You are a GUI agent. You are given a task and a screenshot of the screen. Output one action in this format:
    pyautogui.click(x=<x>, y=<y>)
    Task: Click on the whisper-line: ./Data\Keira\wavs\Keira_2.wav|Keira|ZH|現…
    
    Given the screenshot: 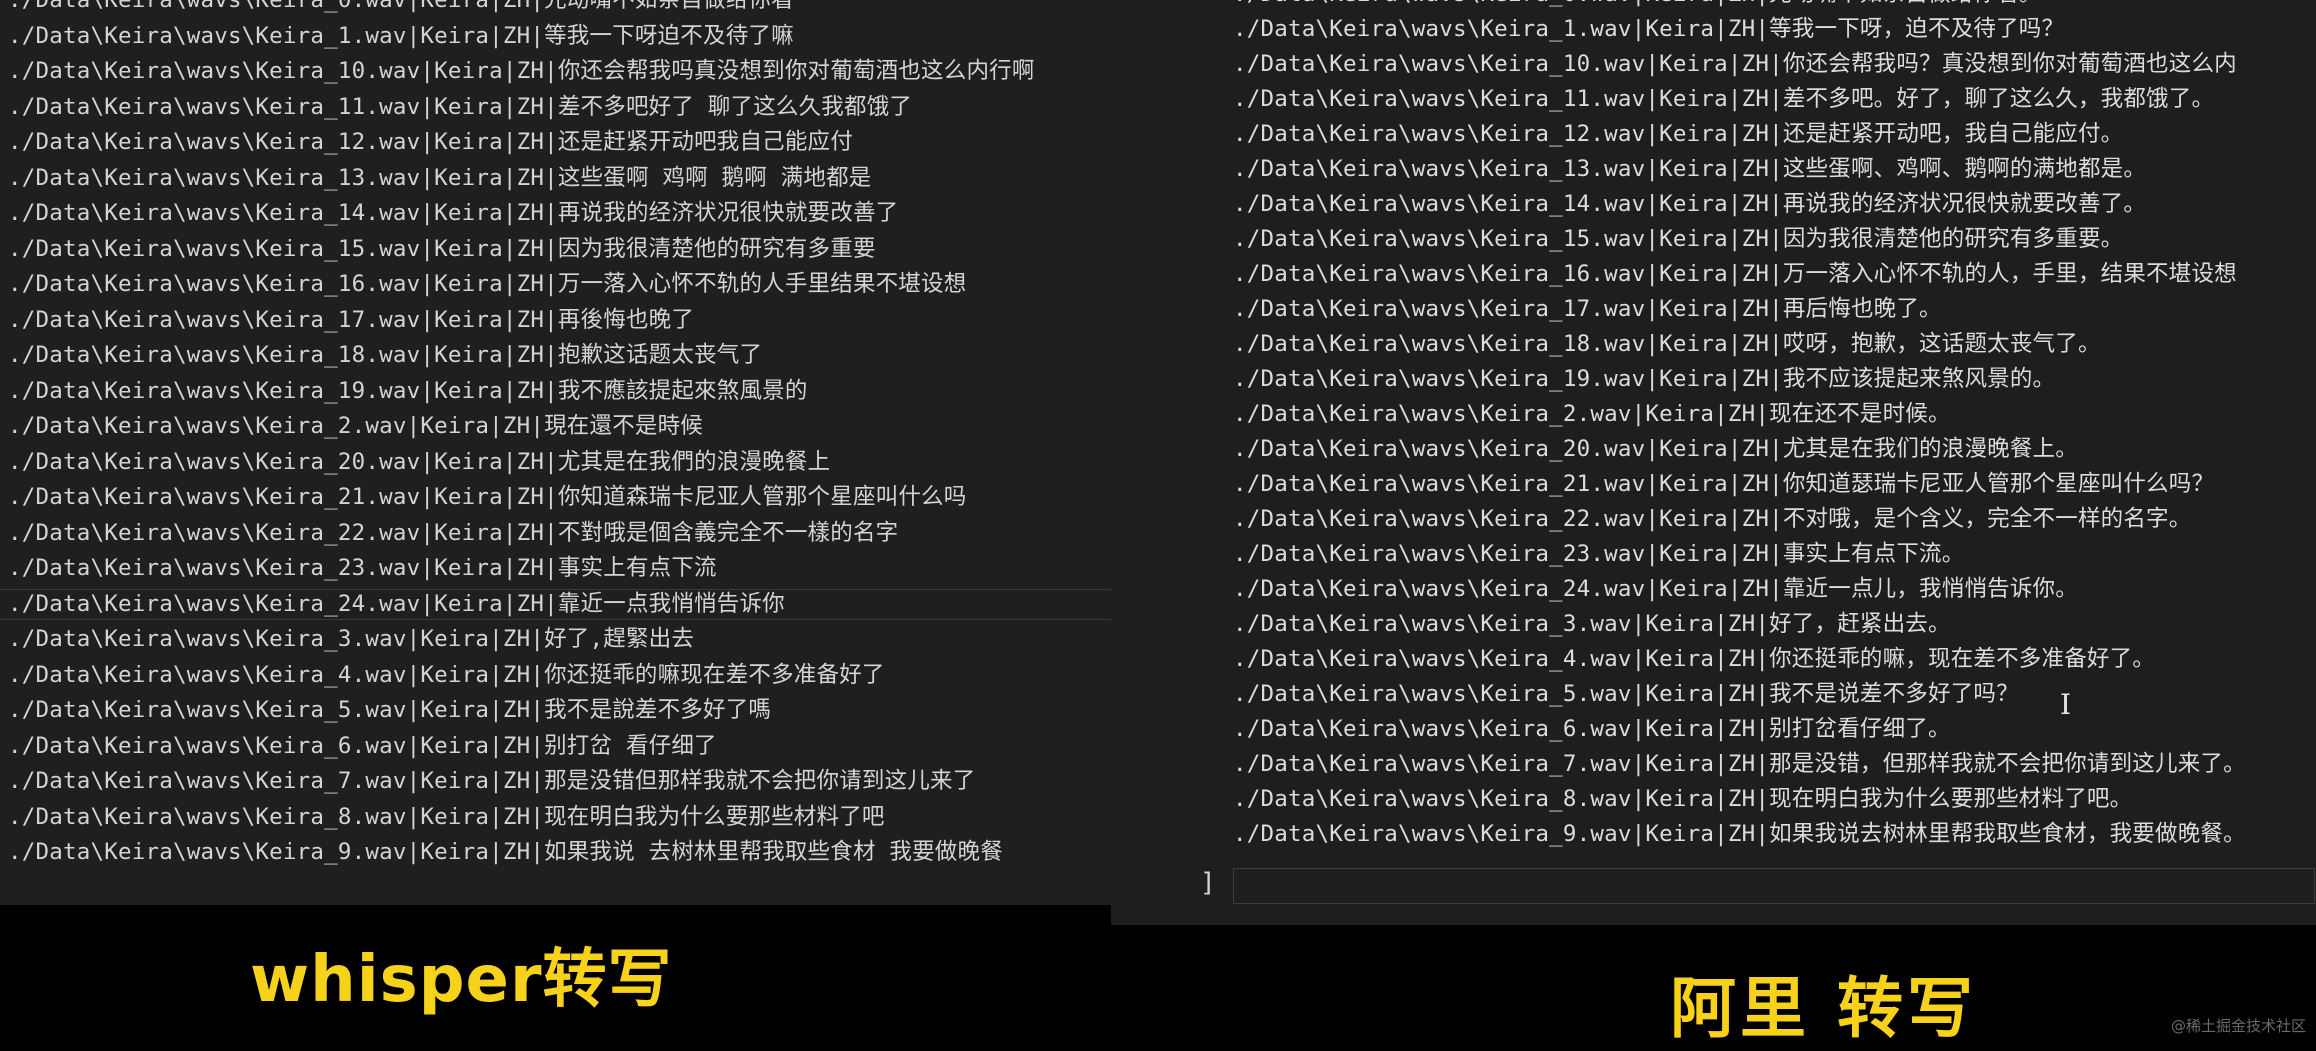 What is the action you would take?
    pyautogui.click(x=610, y=427)
    